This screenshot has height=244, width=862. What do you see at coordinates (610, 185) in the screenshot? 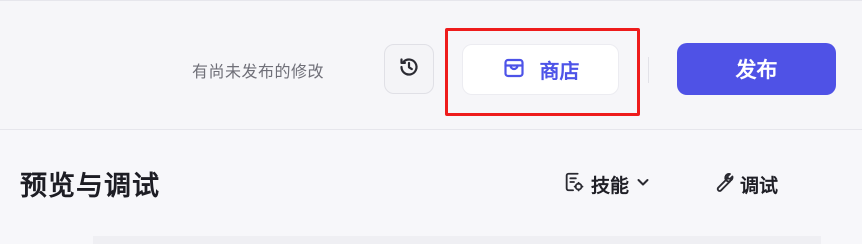
I see `tab-skills-label: 技能` at bounding box center [610, 185].